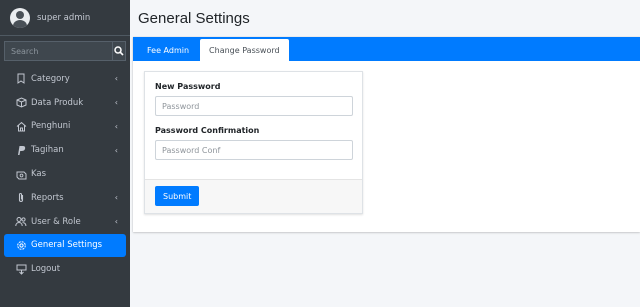  Describe the element at coordinates (21, 79) in the screenshot. I see `bookmark-icon` at that location.